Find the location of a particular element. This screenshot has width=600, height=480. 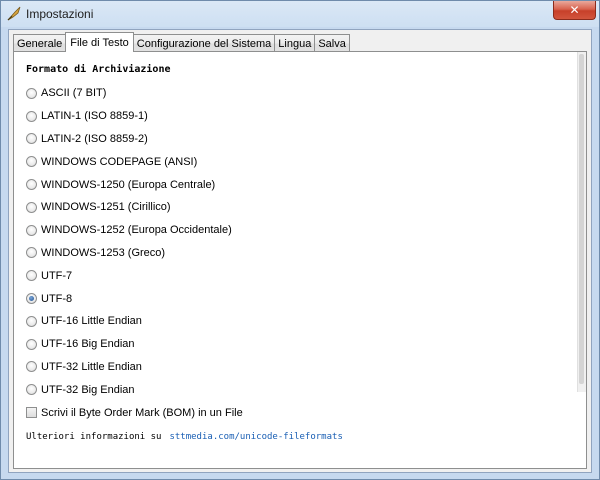

option-latin-2: LATIN-2 (ISO 8859-2) is located at coordinates (296, 139).